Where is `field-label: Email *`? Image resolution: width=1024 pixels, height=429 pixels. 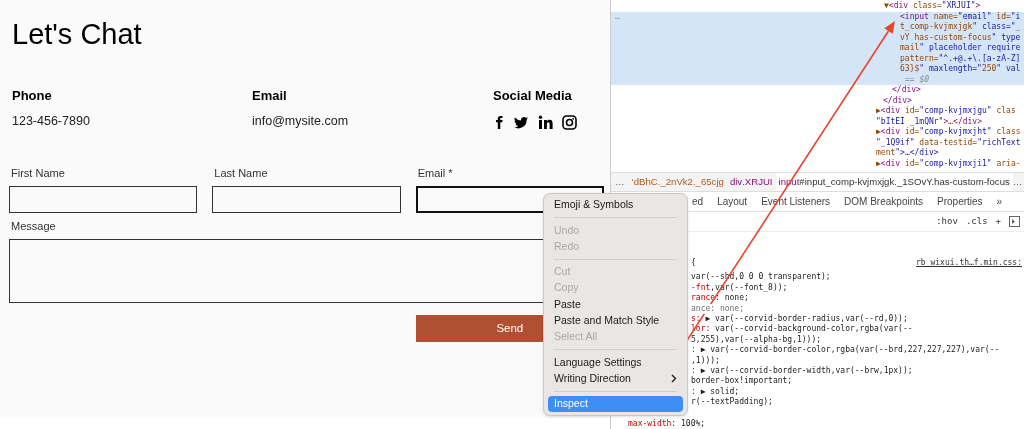
field-label: Email * is located at coordinates (435, 173).